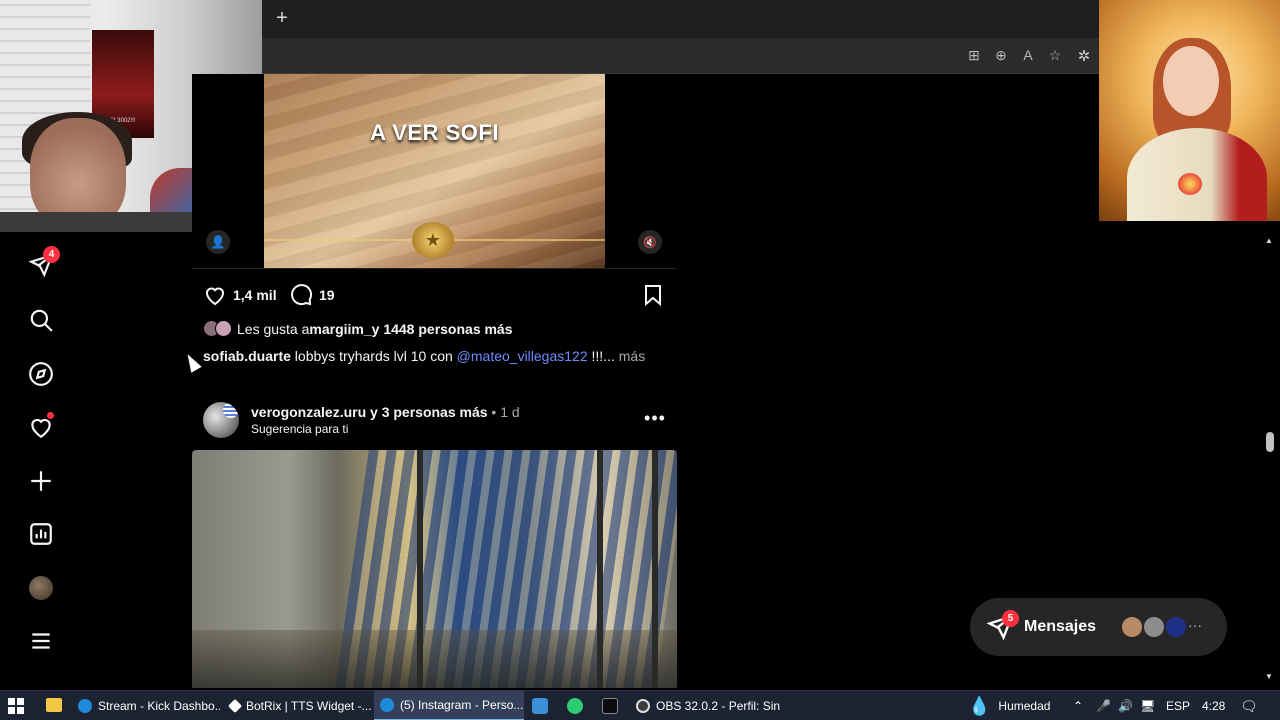 The width and height of the screenshot is (1280, 720). I want to click on weather-widget: 💧 Humedad, so click(1009, 705).